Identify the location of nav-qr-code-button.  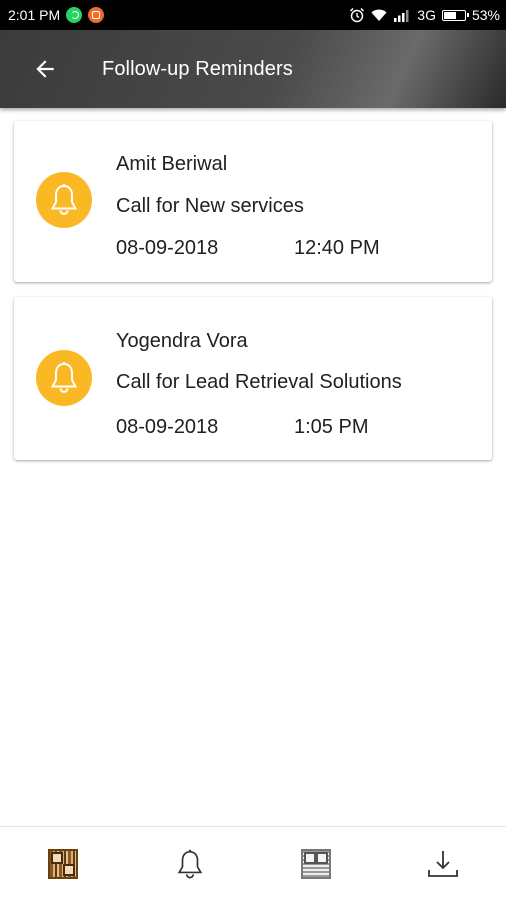
(316, 864).